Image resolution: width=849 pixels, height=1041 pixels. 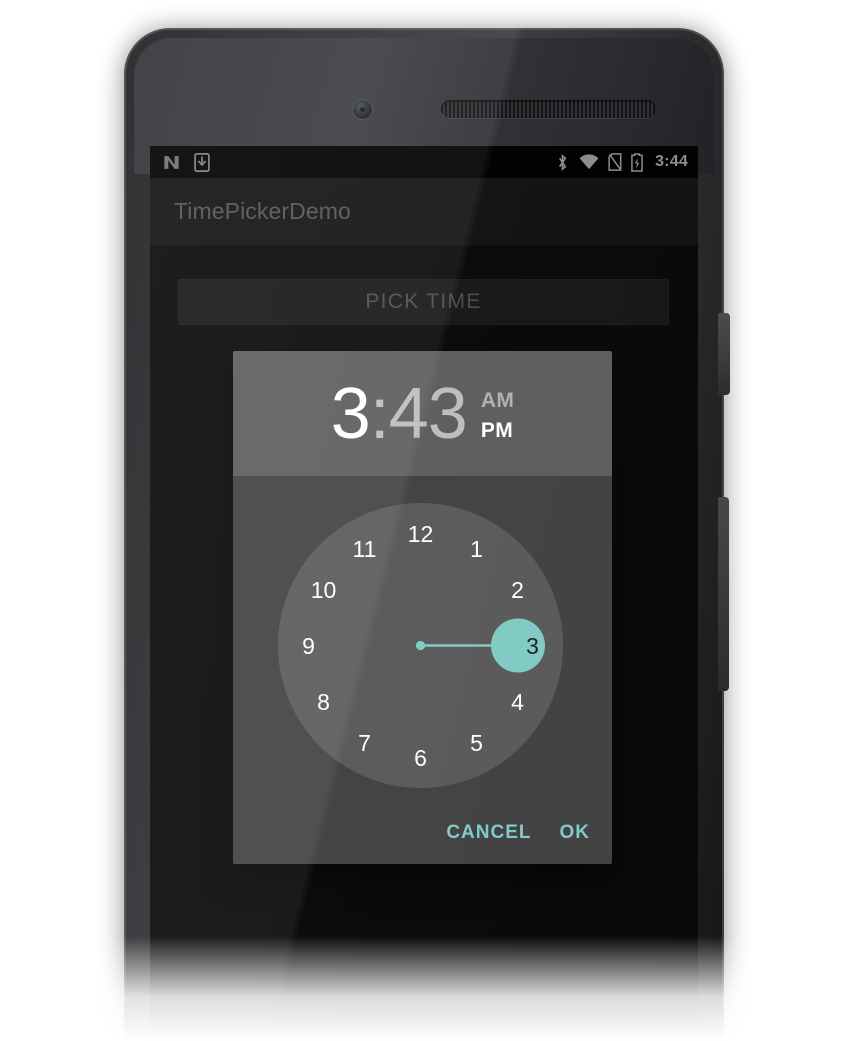 What do you see at coordinates (421, 758) in the screenshot?
I see `clock-hour-6: 6` at bounding box center [421, 758].